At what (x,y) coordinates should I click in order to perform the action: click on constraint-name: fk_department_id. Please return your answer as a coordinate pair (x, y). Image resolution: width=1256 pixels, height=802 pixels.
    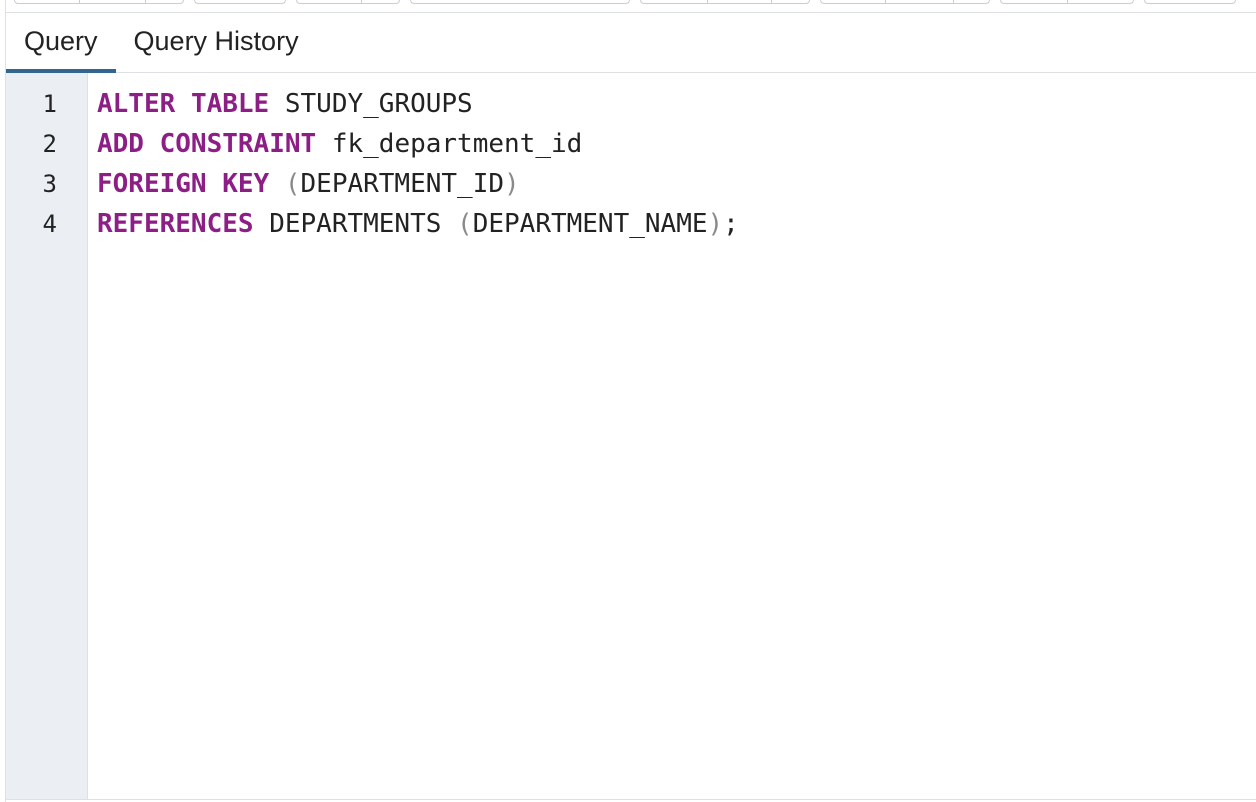
    Looking at the image, I should click on (457, 144).